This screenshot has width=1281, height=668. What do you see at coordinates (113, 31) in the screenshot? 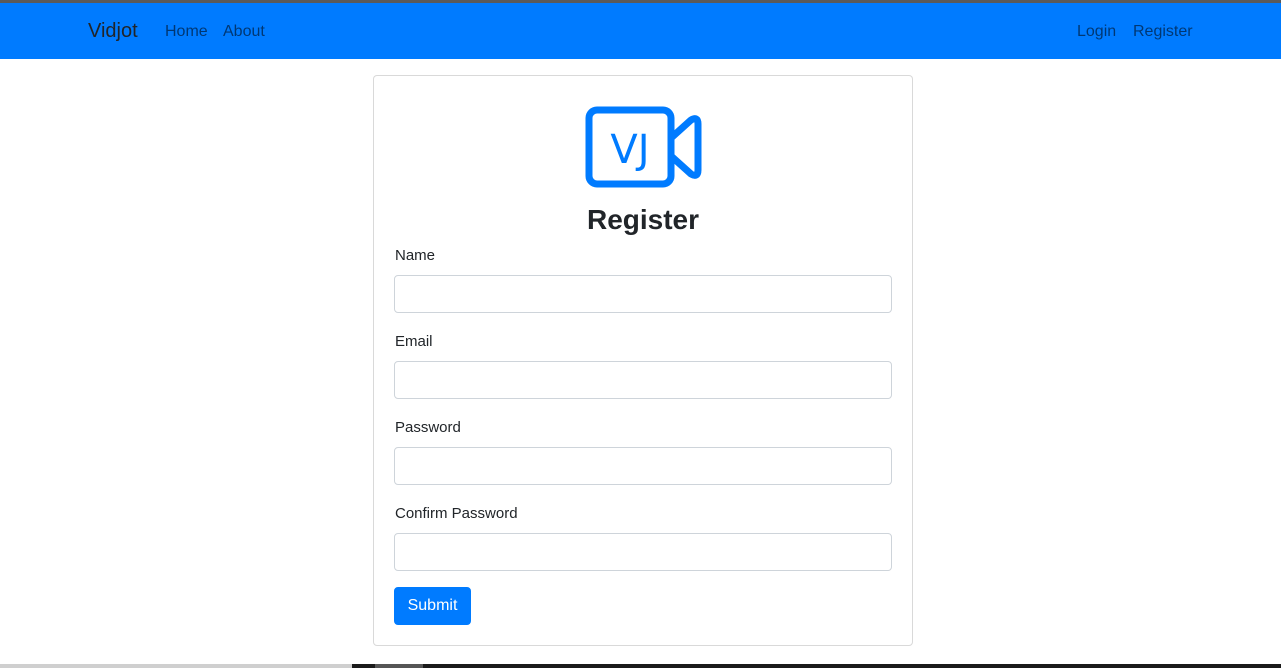
I see `navbar-brand: Vidjot` at bounding box center [113, 31].